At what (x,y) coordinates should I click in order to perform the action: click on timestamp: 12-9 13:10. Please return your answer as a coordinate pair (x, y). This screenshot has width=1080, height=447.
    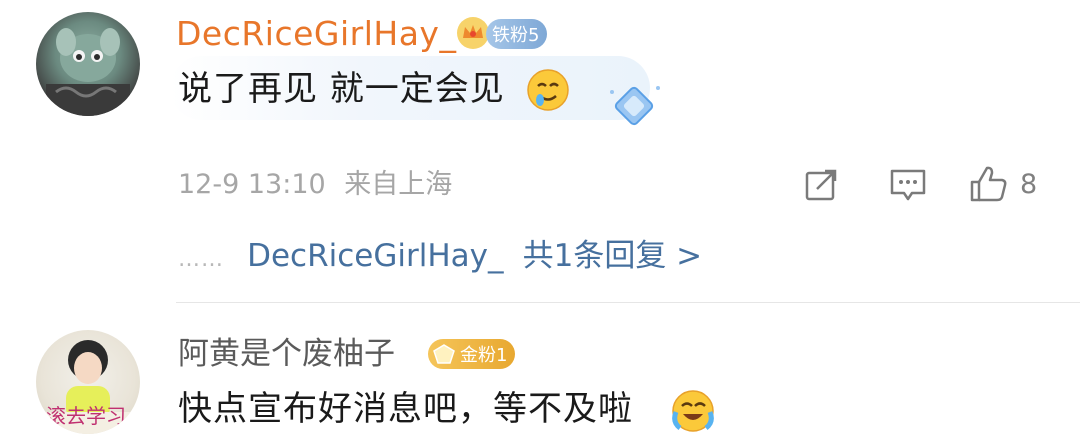
    Looking at the image, I should click on (252, 184).